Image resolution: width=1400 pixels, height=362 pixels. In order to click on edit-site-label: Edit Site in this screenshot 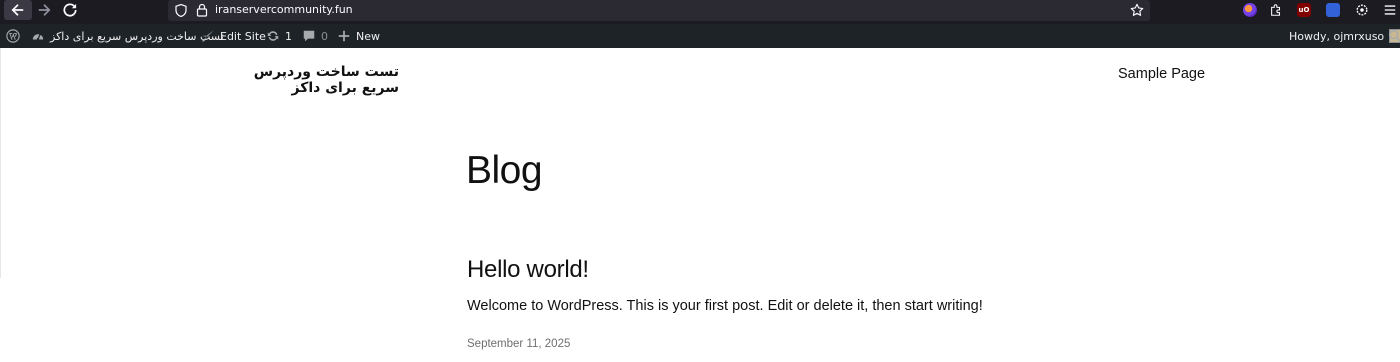, I will do `click(243, 36)`.